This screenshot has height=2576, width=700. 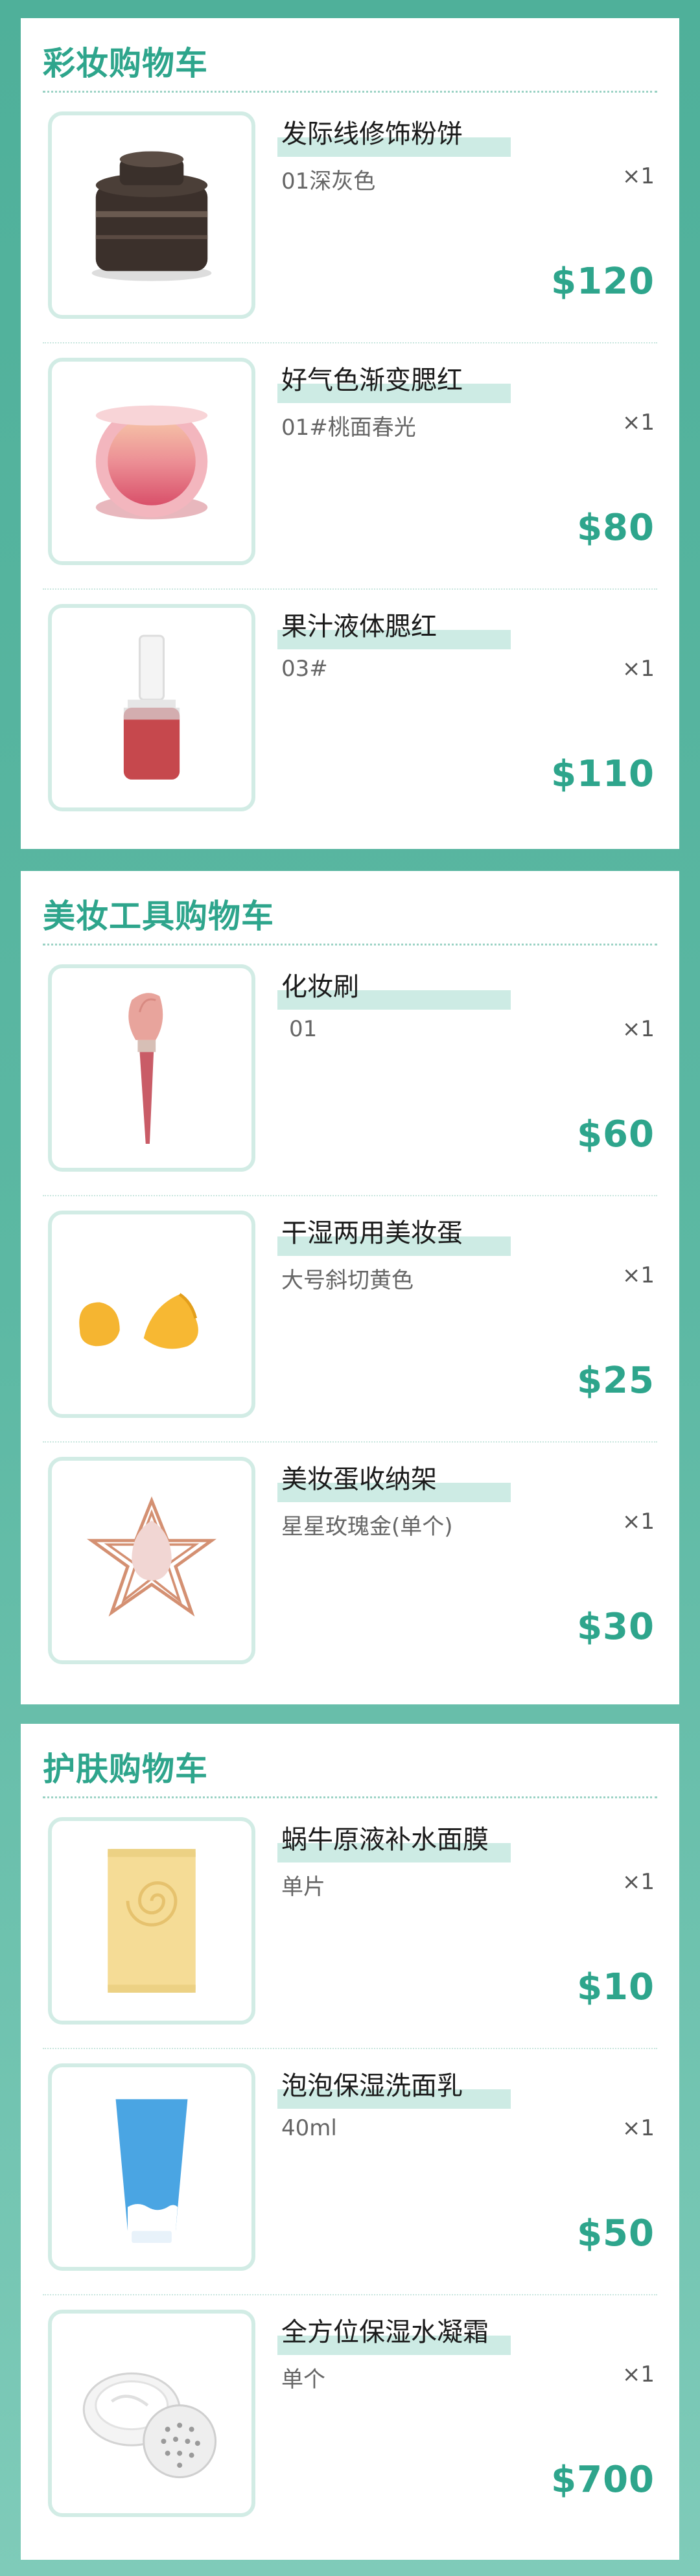 I want to click on cart-item: 泡泡保湿洗面乳 40ml ×1 $50, so click(x=350, y=2172).